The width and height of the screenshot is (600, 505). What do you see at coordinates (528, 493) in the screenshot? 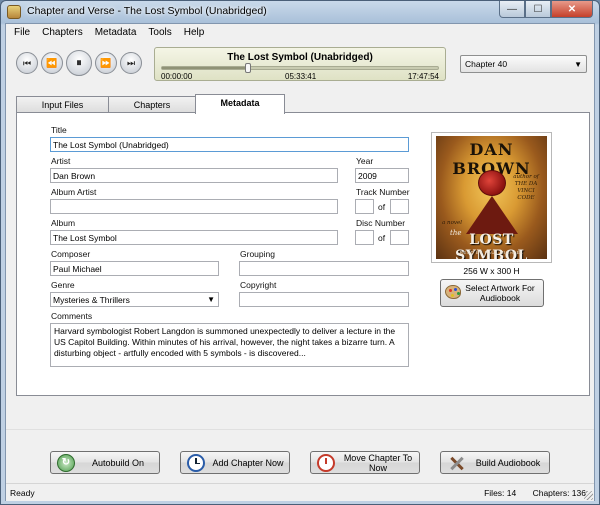
I see `status-counts: Files: 14 Chapters: 136` at bounding box center [528, 493].